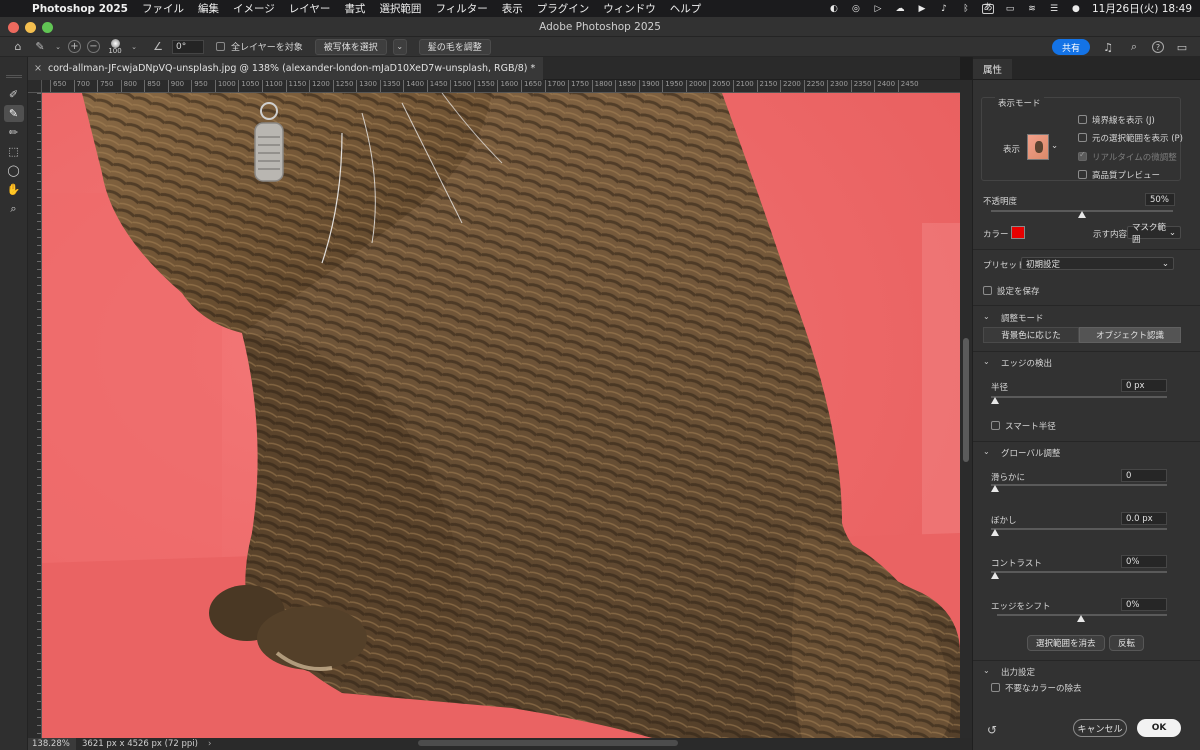 The width and height of the screenshot is (1200, 750). What do you see at coordinates (454, 46) in the screenshot?
I see `refine-hair-button: 髪の毛を調整` at bounding box center [454, 46].